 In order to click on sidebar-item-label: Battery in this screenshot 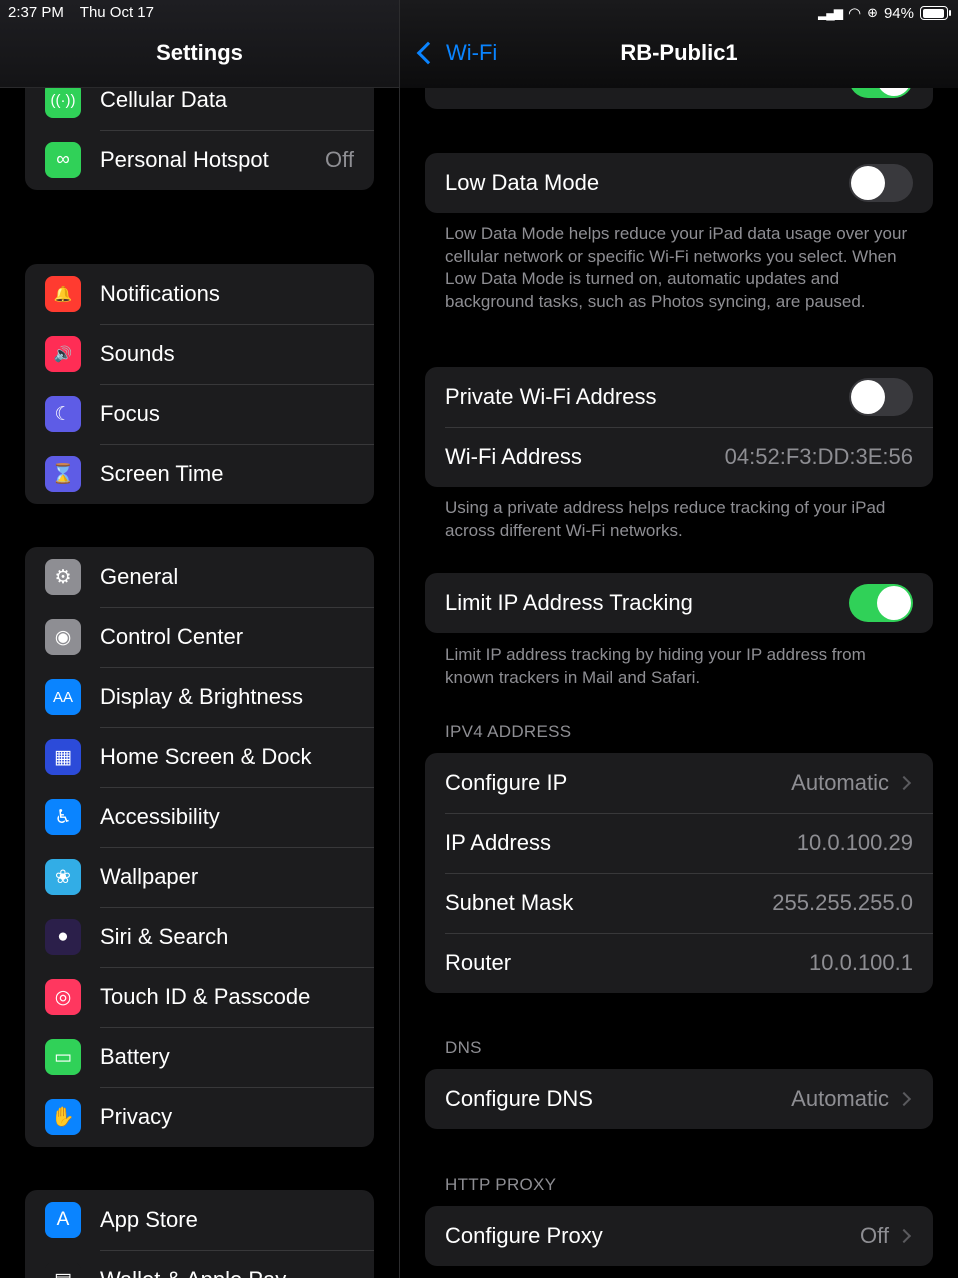, I will do `click(135, 1056)`.